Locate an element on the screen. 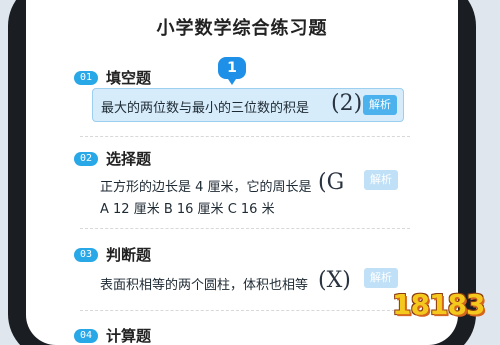 The height and width of the screenshot is (345, 500). question-text: 最大的两位数与最小的三位数的积是 is located at coordinates (205, 108).